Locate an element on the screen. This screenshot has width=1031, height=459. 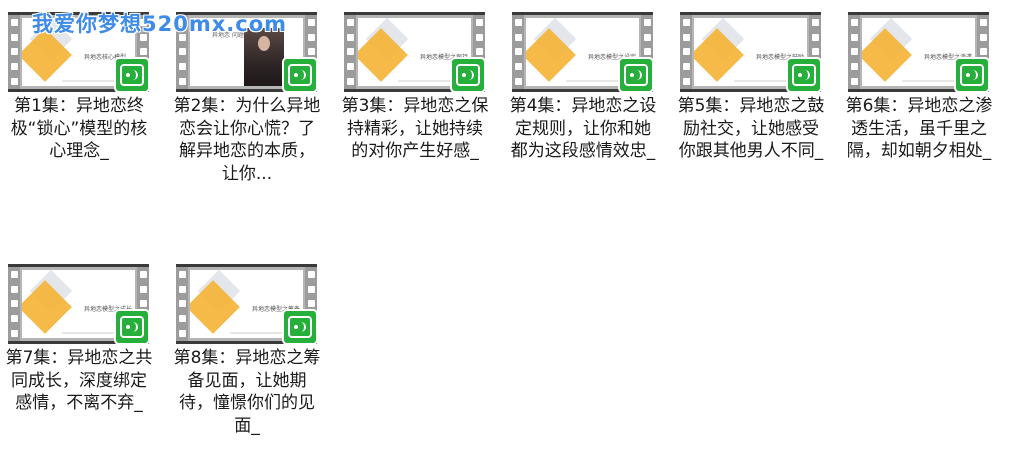
video-filename: 第5集：异地恋之鼓励社交，让她感受你跟其他男人不同_ is located at coordinates (751, 129).